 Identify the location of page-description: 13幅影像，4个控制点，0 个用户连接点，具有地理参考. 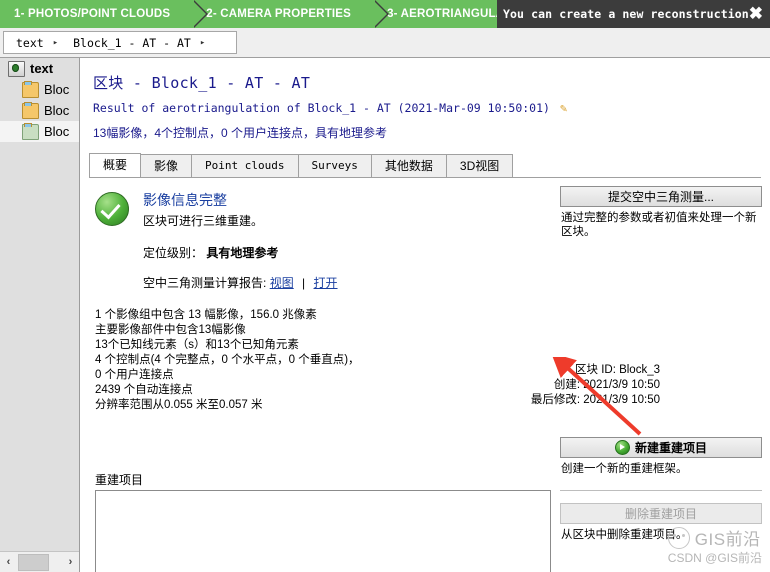
(240, 133).